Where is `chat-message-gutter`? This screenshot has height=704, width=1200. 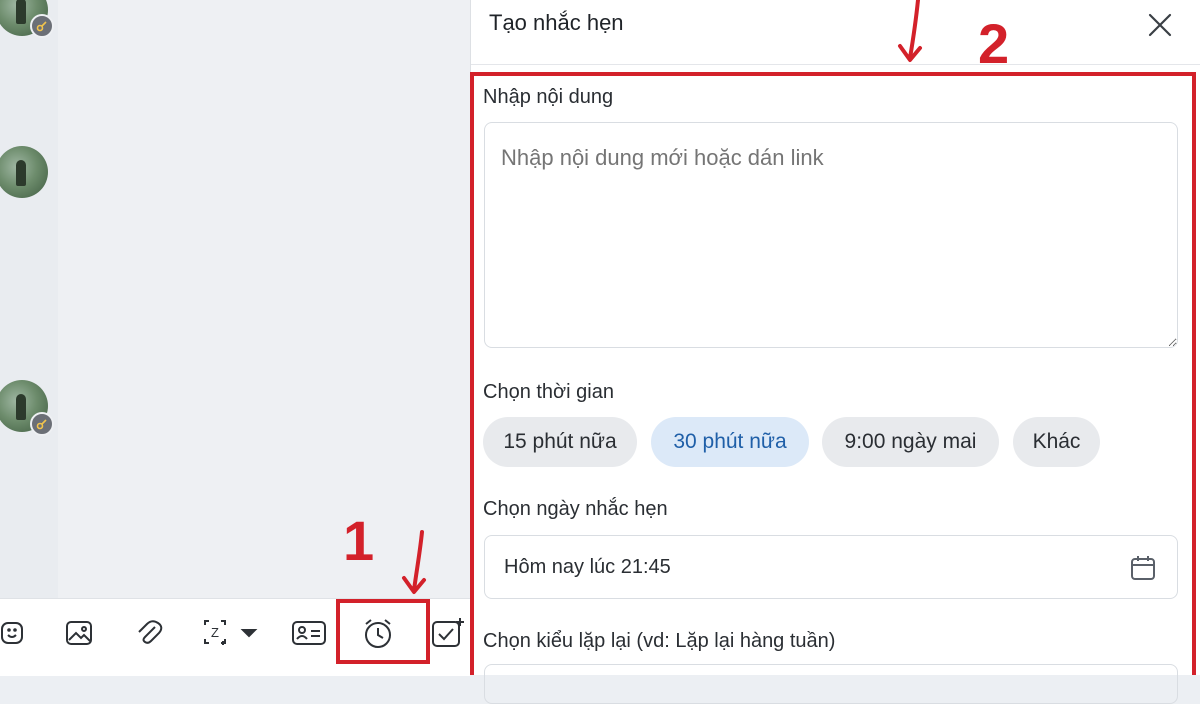
chat-message-gutter is located at coordinates (29, 300).